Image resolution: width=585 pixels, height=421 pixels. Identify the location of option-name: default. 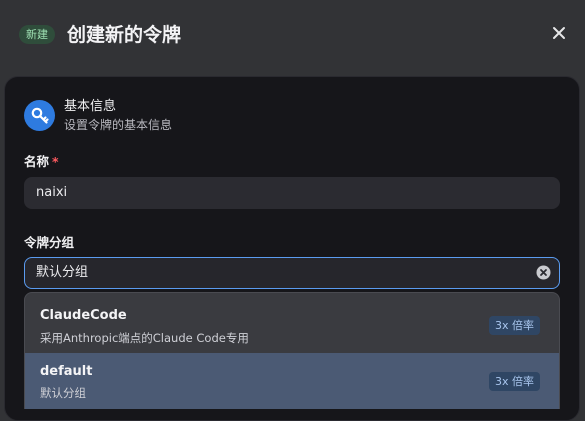
(66, 371).